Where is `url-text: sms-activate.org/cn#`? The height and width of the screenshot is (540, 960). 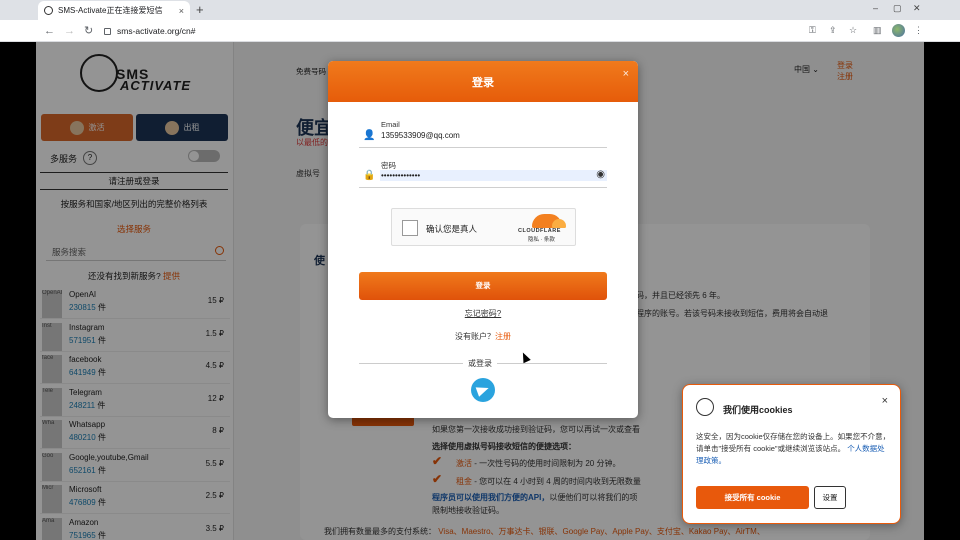 url-text: sms-activate.org/cn# is located at coordinates (156, 31).